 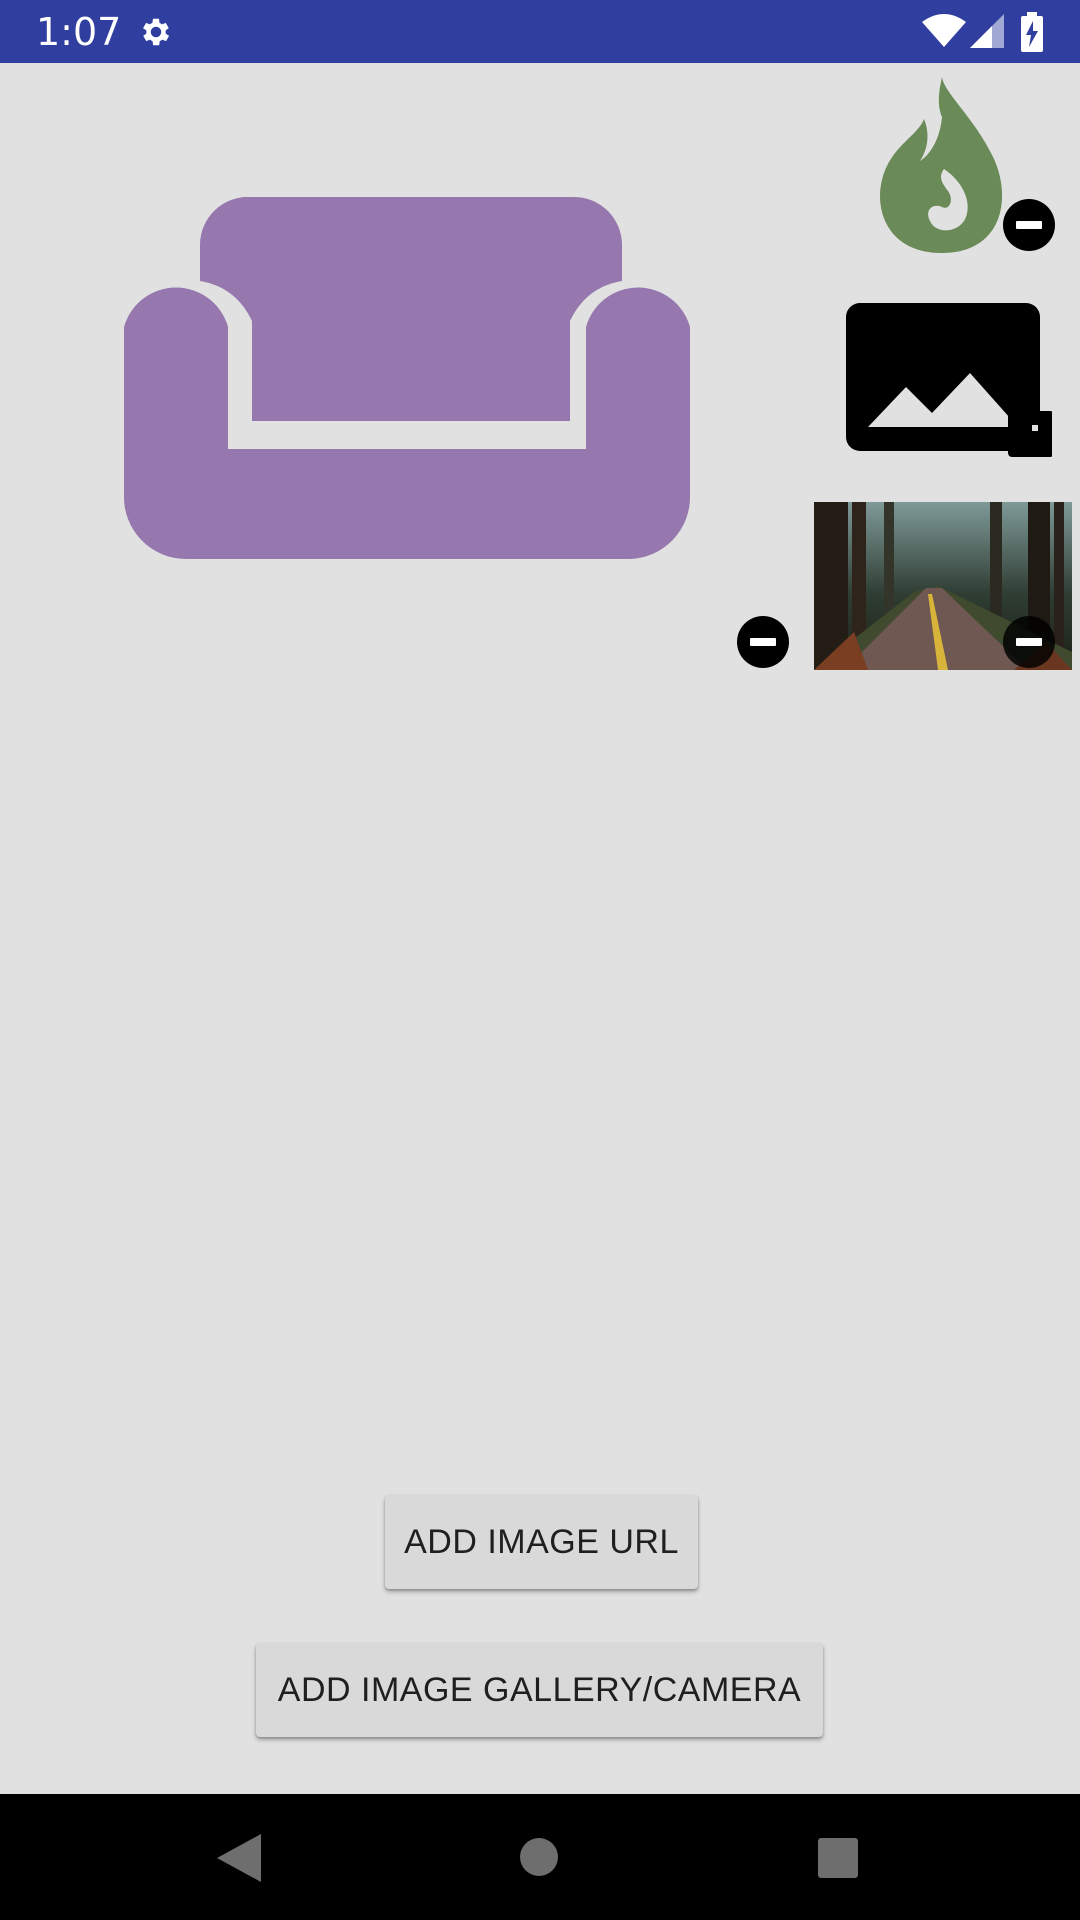 I want to click on navigation-bar, so click(x=540, y=1857).